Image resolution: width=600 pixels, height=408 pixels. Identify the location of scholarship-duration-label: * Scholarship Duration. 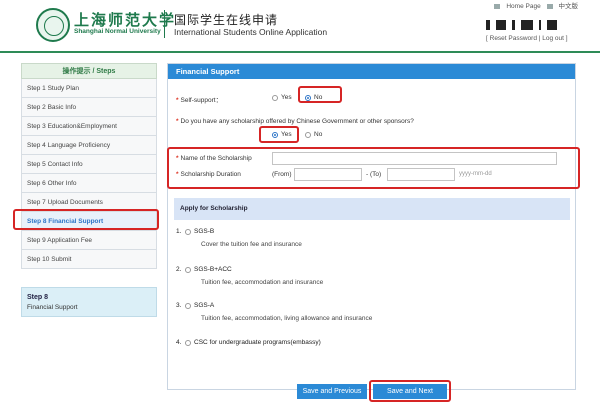
(208, 174).